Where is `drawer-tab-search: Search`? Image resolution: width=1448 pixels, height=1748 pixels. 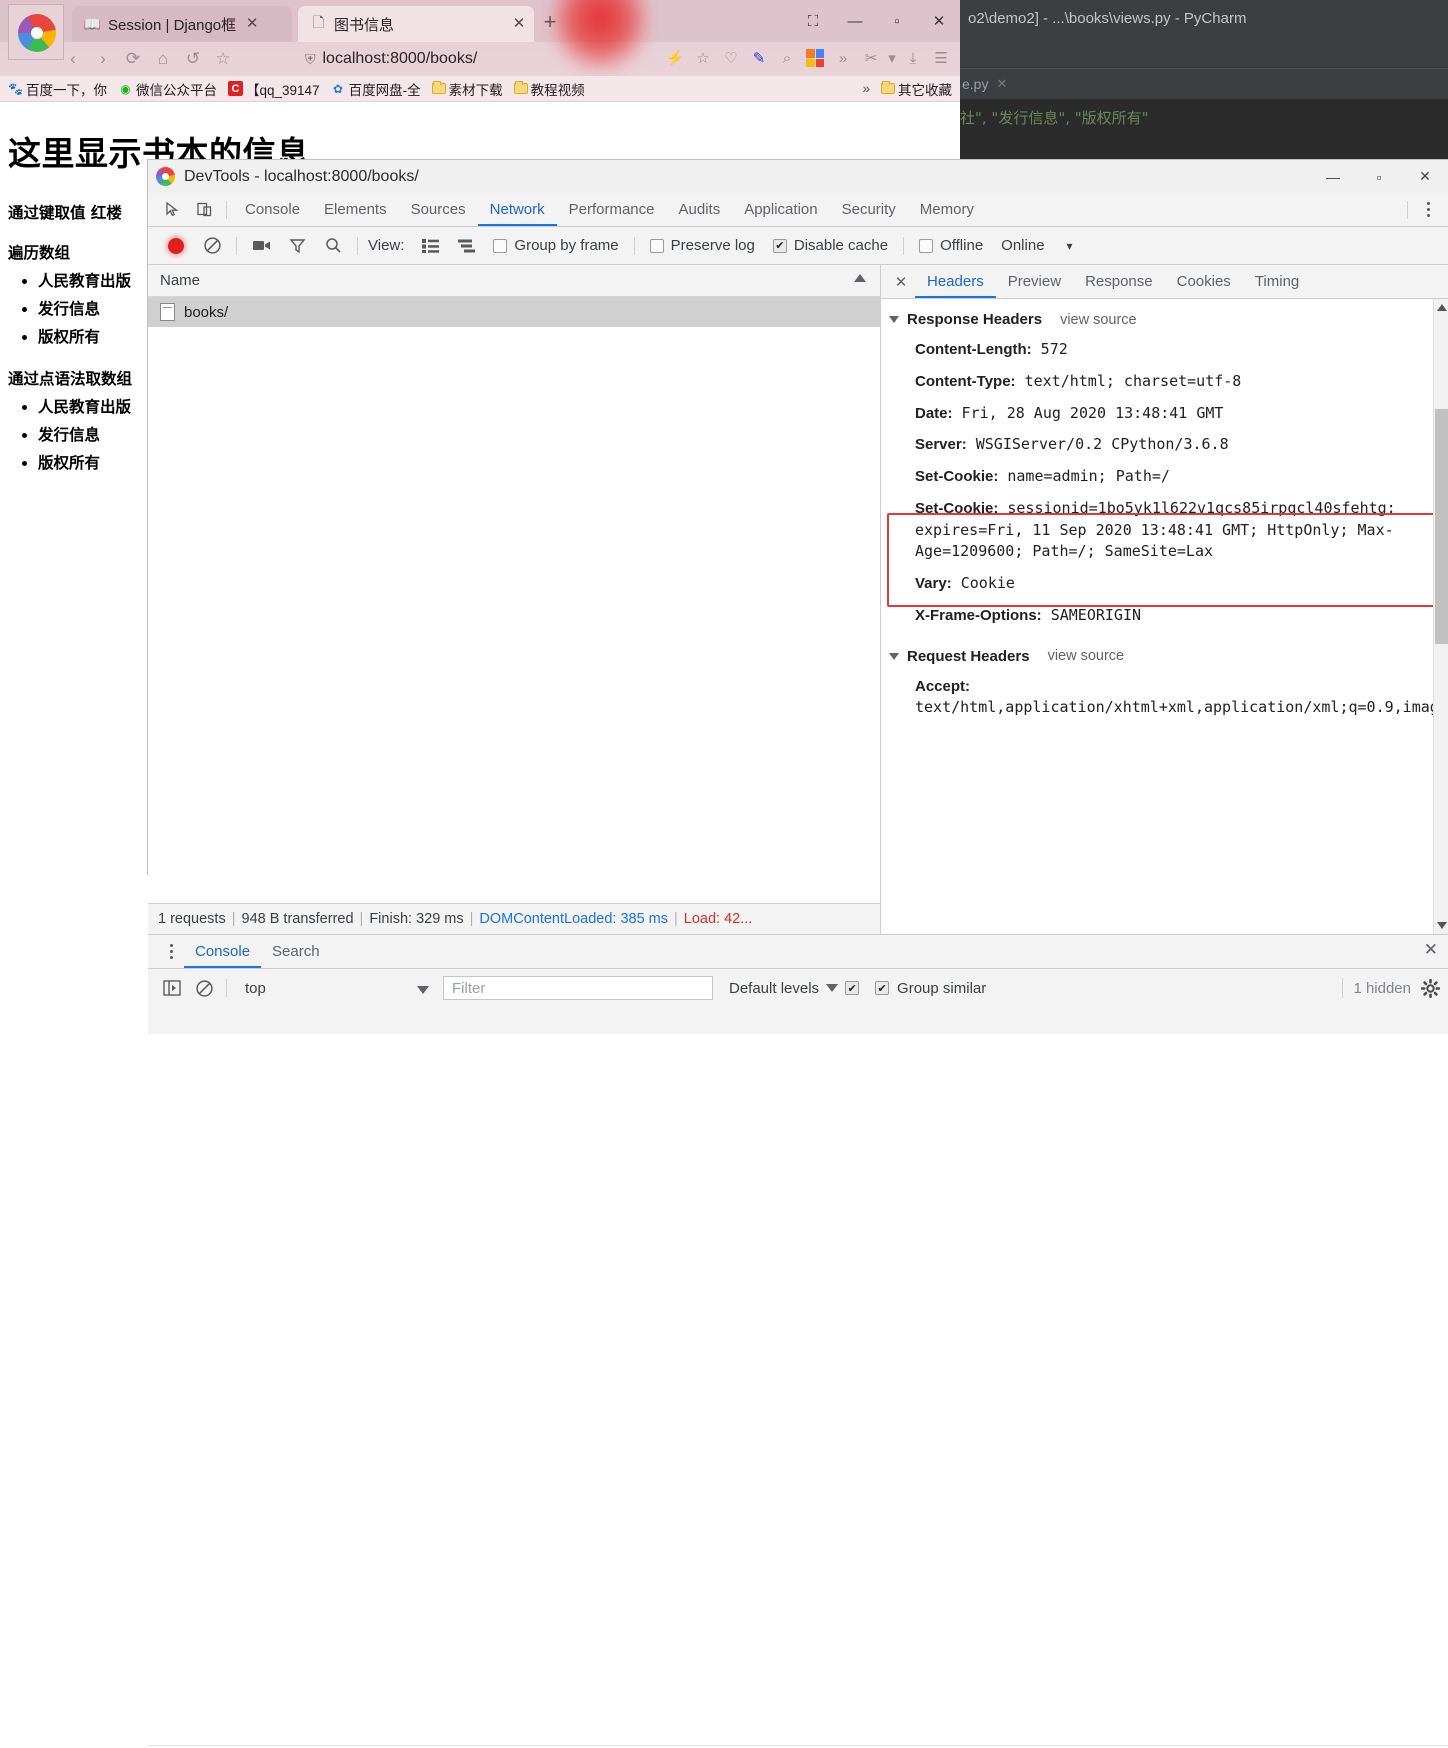 drawer-tab-search: Search is located at coordinates (296, 951).